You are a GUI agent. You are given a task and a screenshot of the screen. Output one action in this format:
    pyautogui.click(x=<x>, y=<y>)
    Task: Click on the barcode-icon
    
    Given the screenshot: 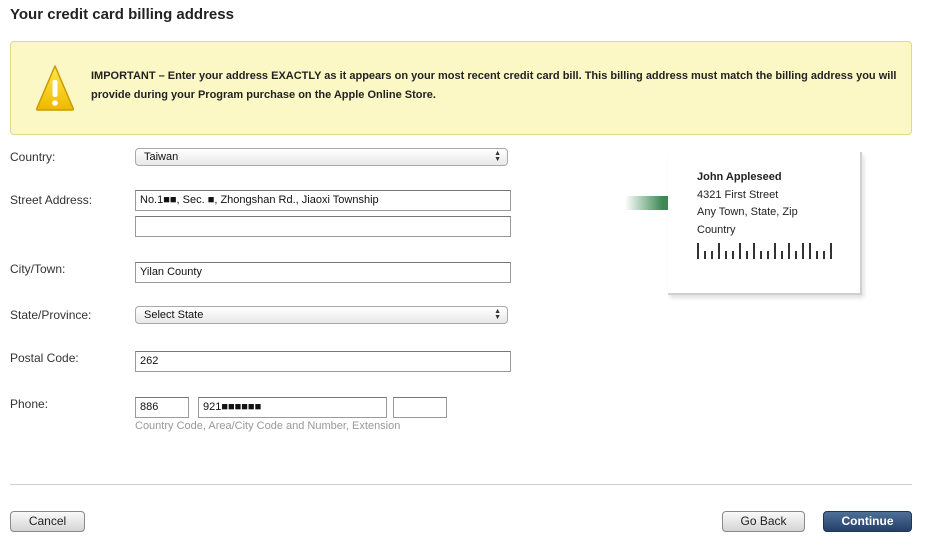 What is the action you would take?
    pyautogui.click(x=764, y=251)
    